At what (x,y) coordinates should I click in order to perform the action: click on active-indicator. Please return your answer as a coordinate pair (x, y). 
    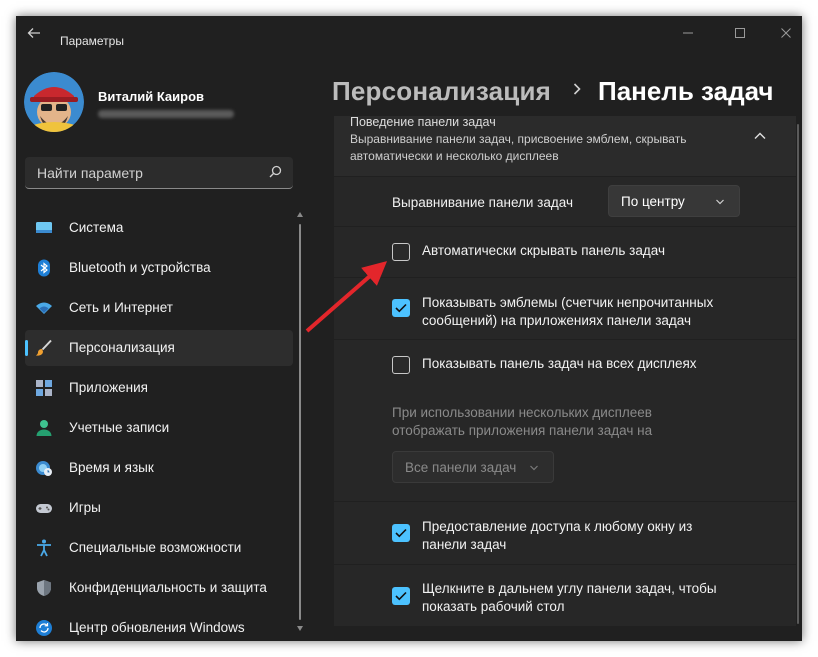
    Looking at the image, I should click on (26, 348).